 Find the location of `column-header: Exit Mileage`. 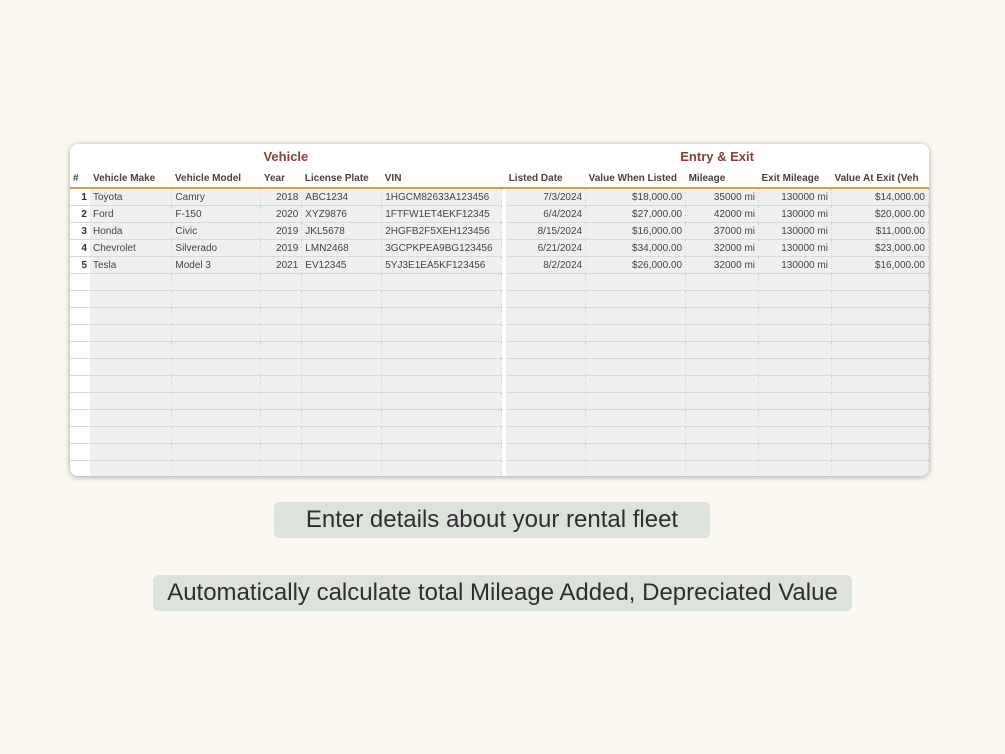

column-header: Exit Mileage is located at coordinates (795, 179).